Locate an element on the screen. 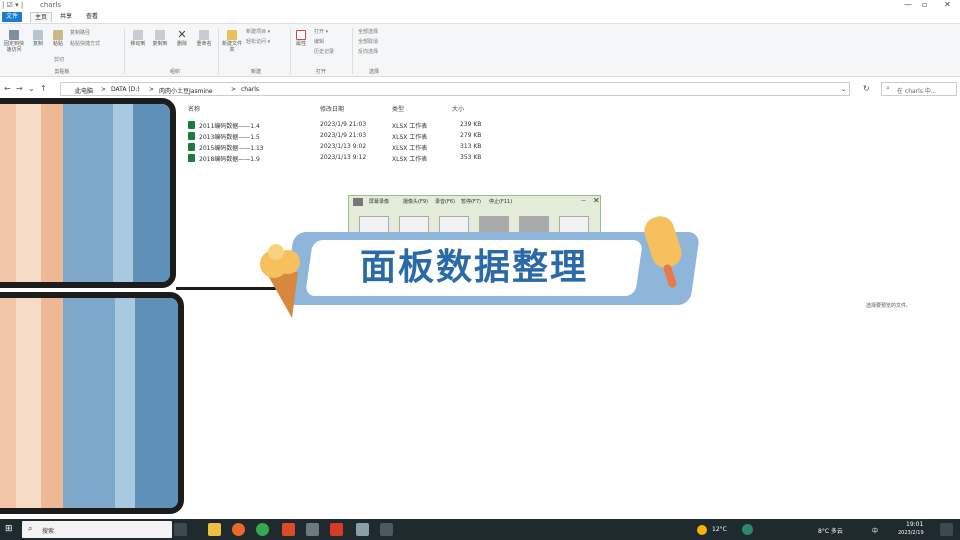  copy-to-label: 复制到 is located at coordinates (160, 44).